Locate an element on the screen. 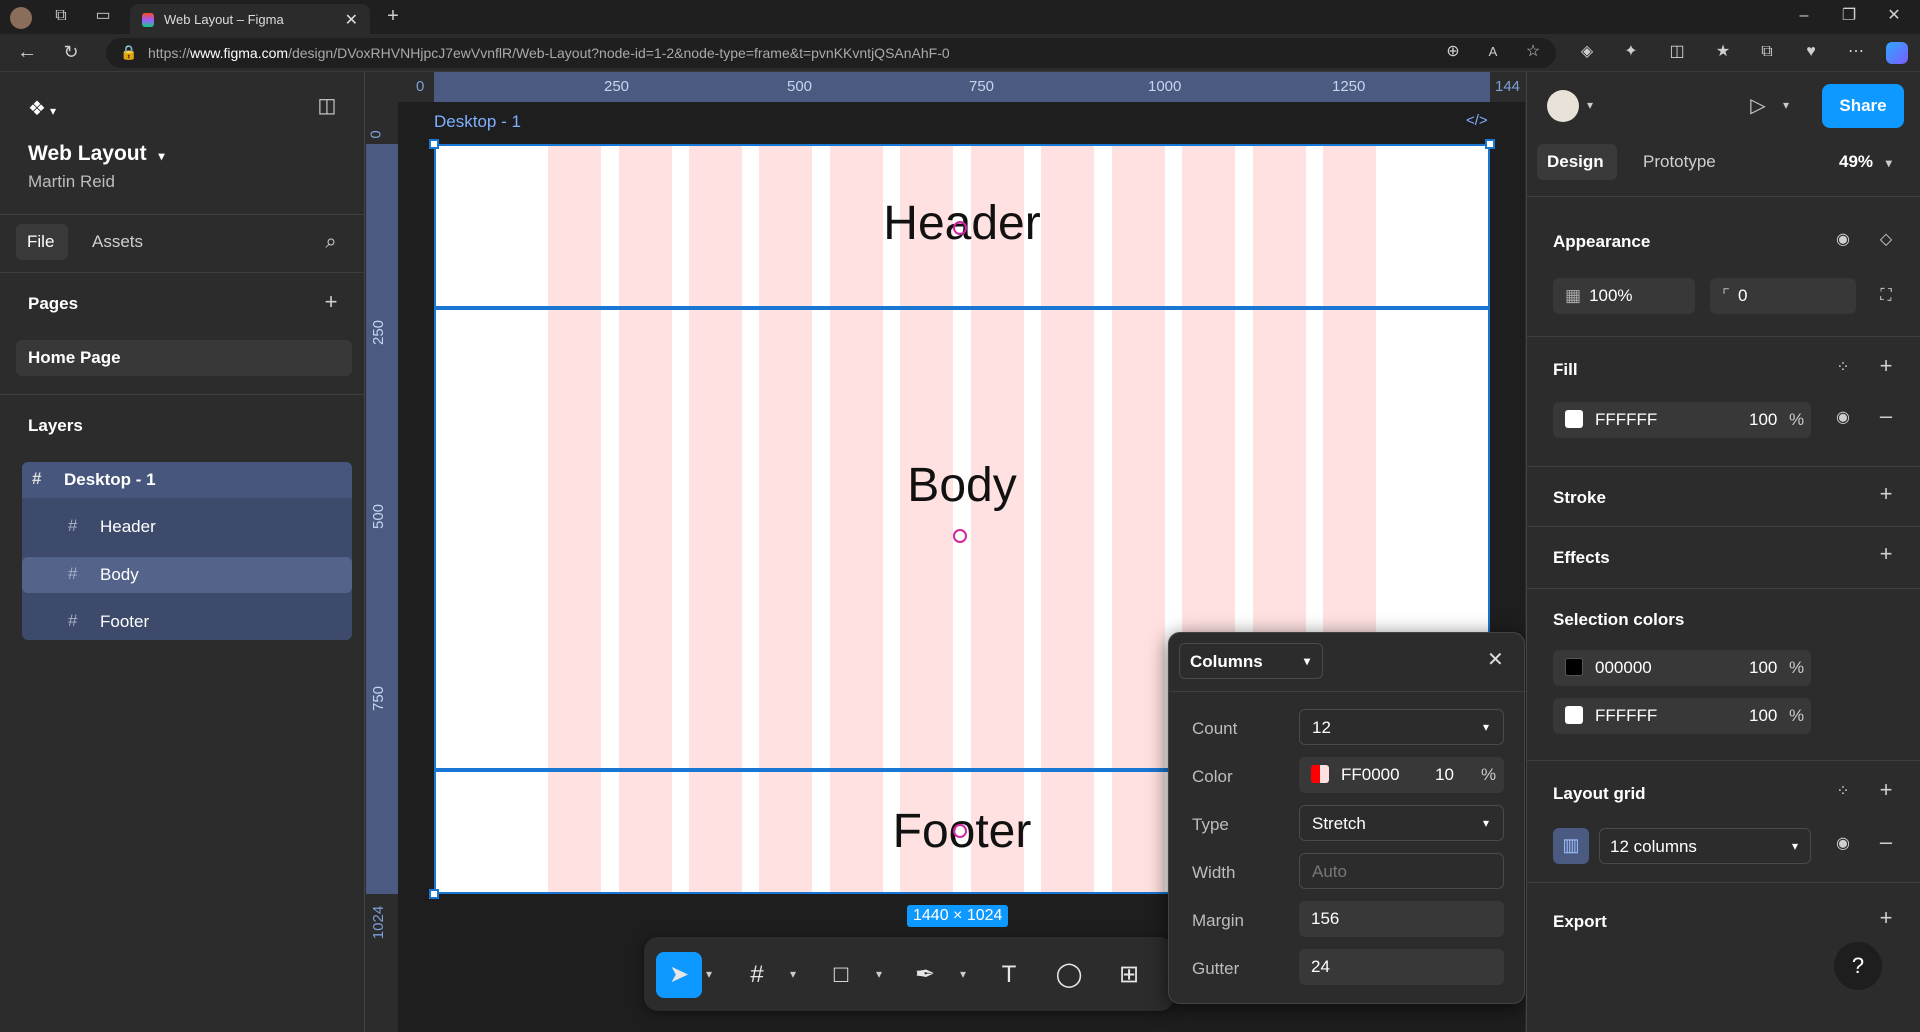  layer-body: # Body is located at coordinates (187, 575).